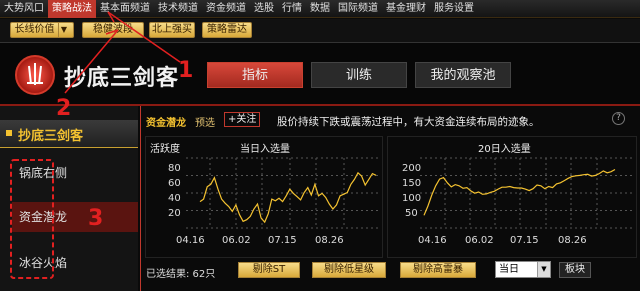 Image resolution: width=640 pixels, height=291 pixels. I want to click on chart2-title: 20日入选量, so click(504, 149).